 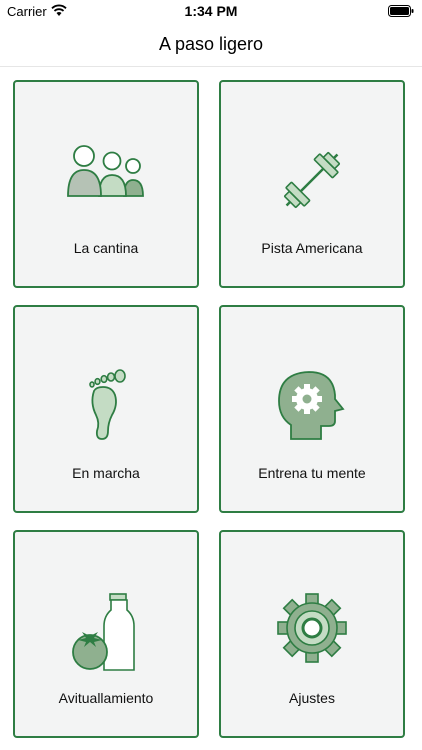 What do you see at coordinates (312, 473) in the screenshot?
I see `tile-label: Entrena tu mente` at bounding box center [312, 473].